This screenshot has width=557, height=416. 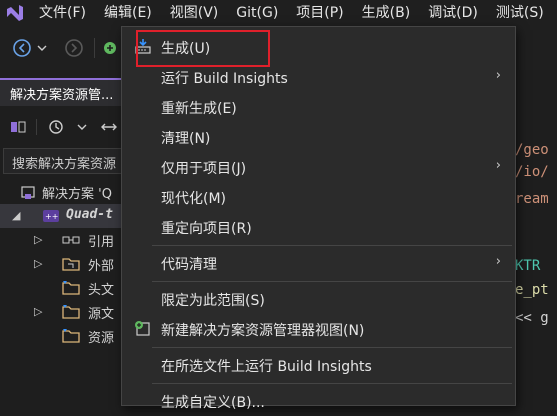 What do you see at coordinates (318, 227) in the screenshot?
I see `menu-item-retarget-projects: 重定向项目(R)` at bounding box center [318, 227].